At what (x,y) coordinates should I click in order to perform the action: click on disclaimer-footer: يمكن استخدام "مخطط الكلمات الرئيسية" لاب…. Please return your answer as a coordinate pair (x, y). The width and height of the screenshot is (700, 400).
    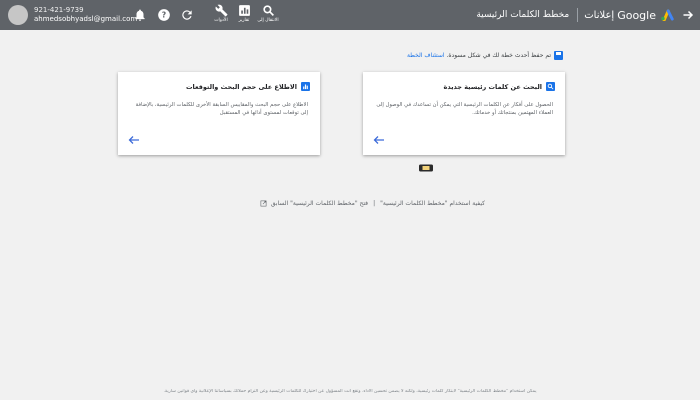
    Looking at the image, I should click on (350, 391).